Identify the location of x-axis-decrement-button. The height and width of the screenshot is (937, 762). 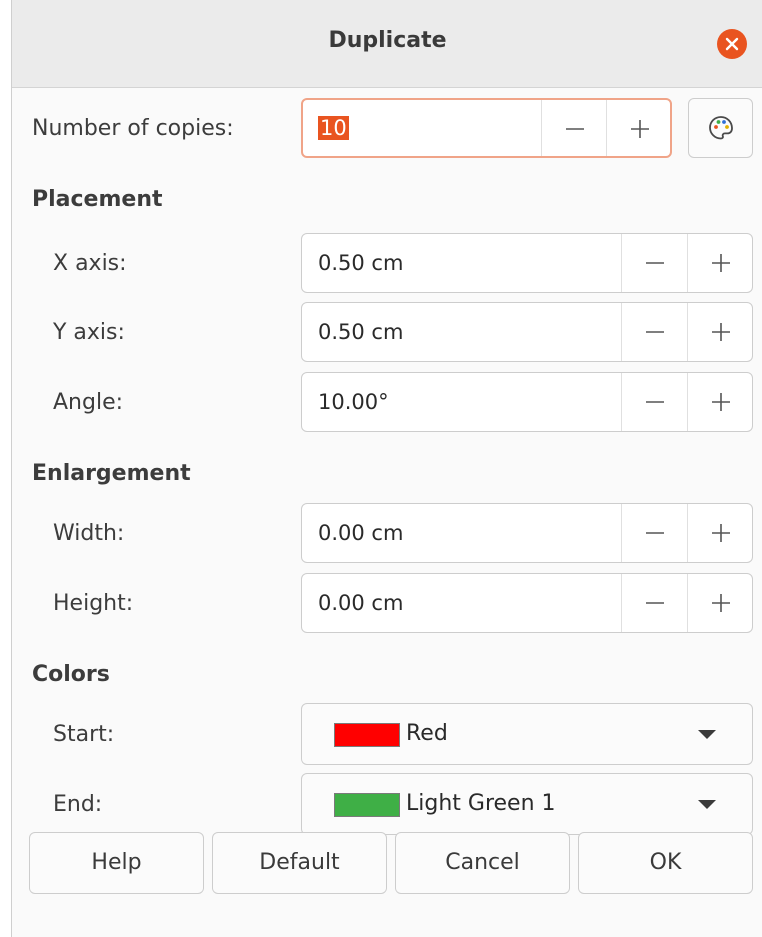
(654, 263).